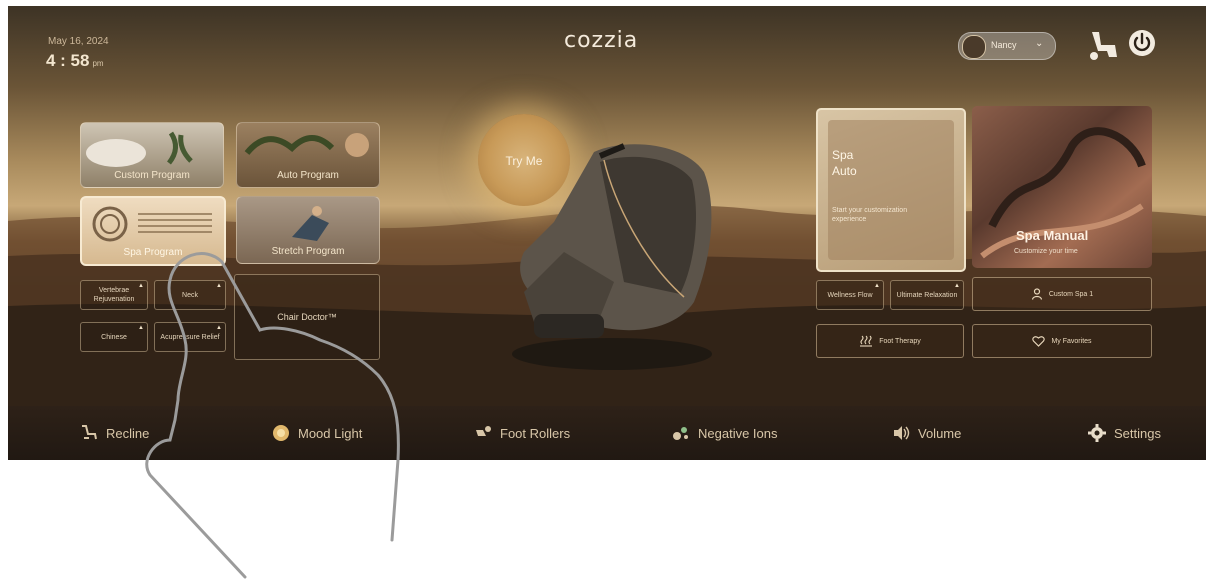 This screenshot has width=1213, height=582. I want to click on chinese-label: Chinese, so click(114, 337).